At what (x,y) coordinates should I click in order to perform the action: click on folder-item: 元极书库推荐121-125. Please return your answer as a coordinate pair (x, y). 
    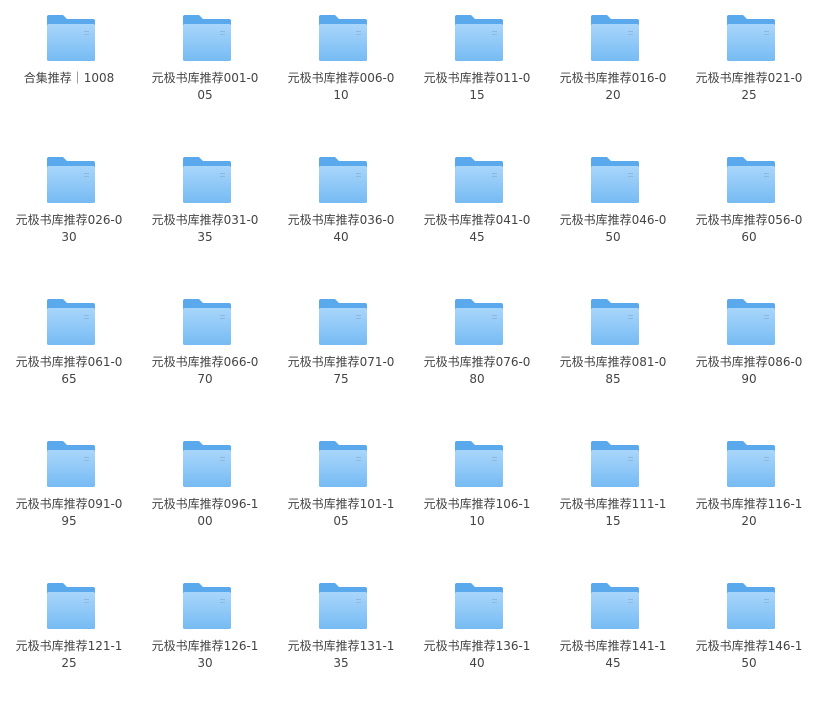
    Looking at the image, I should click on (68, 639).